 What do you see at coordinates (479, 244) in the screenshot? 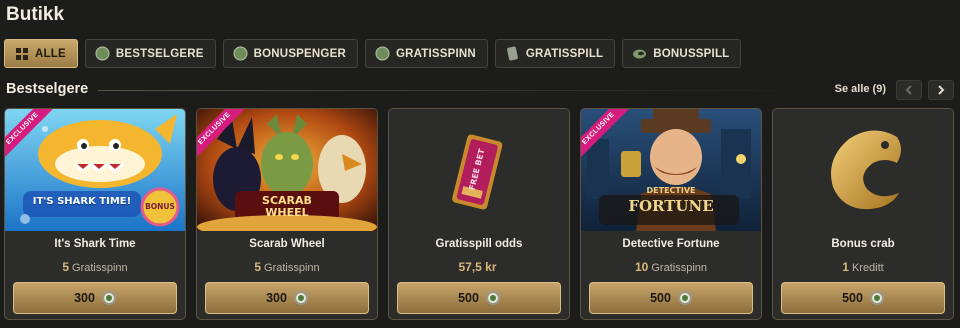
I see `product-name: Gratisspill odds` at bounding box center [479, 244].